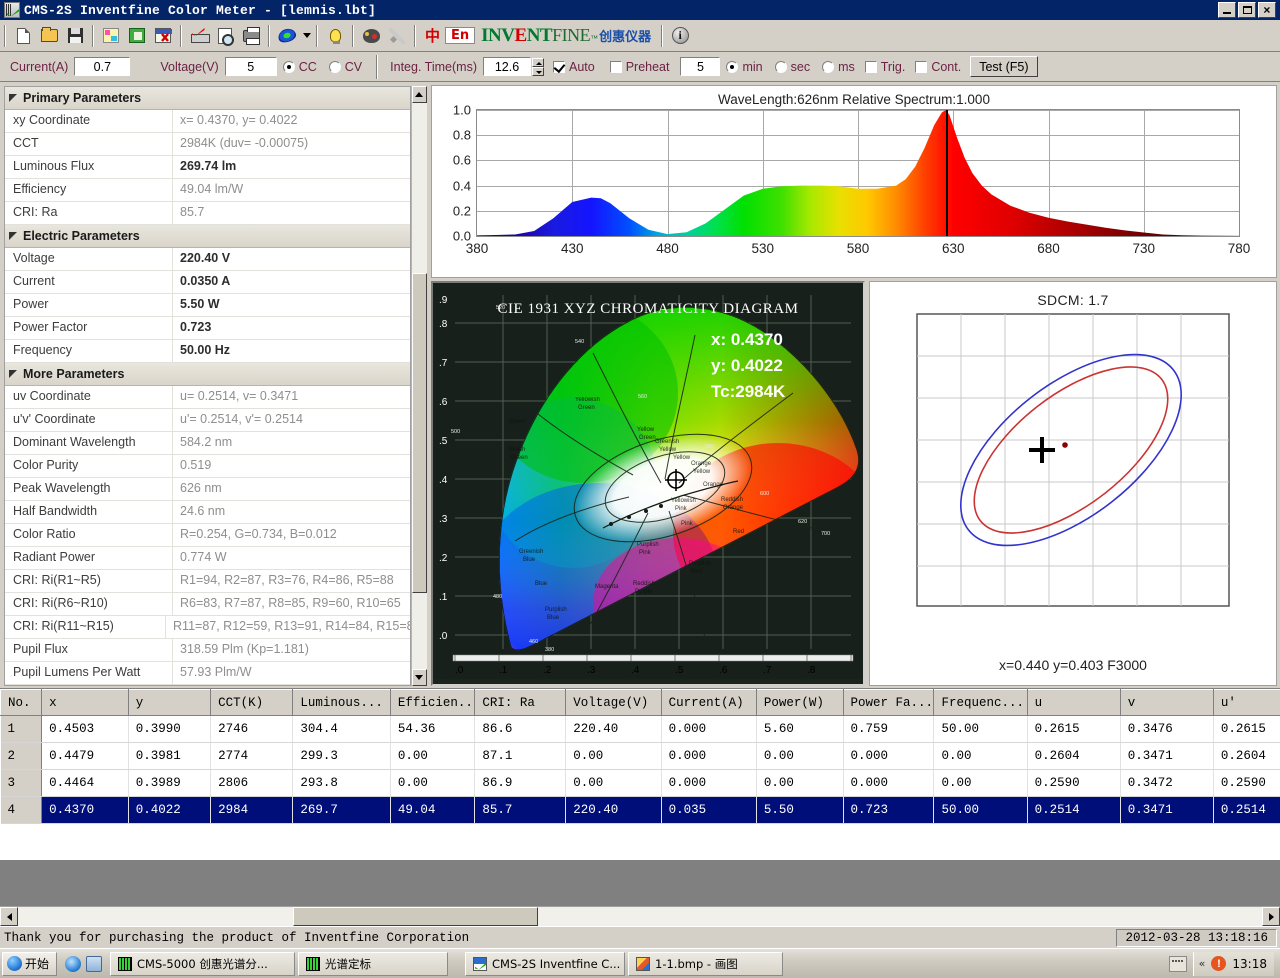  What do you see at coordinates (520, 703) in the screenshot?
I see `table-column-header: CRI: Ra` at bounding box center [520, 703].